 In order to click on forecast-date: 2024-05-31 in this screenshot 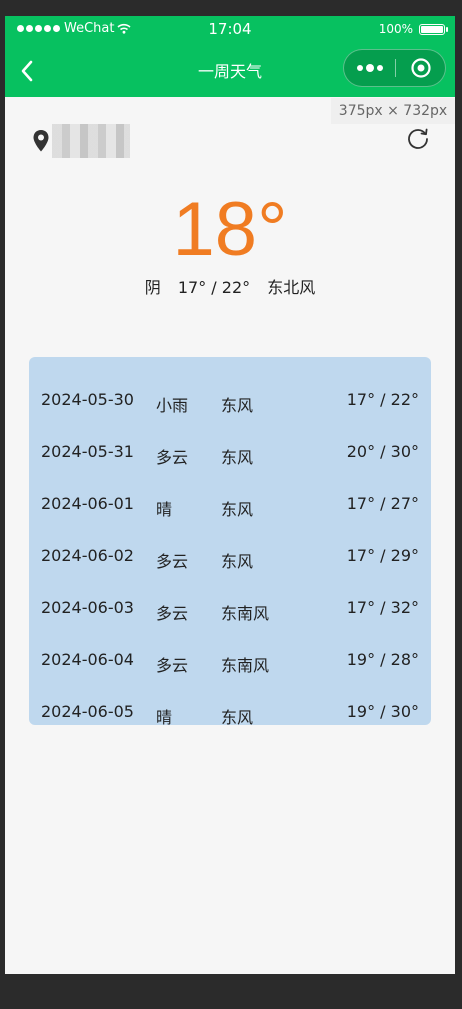, I will do `click(87, 451)`.